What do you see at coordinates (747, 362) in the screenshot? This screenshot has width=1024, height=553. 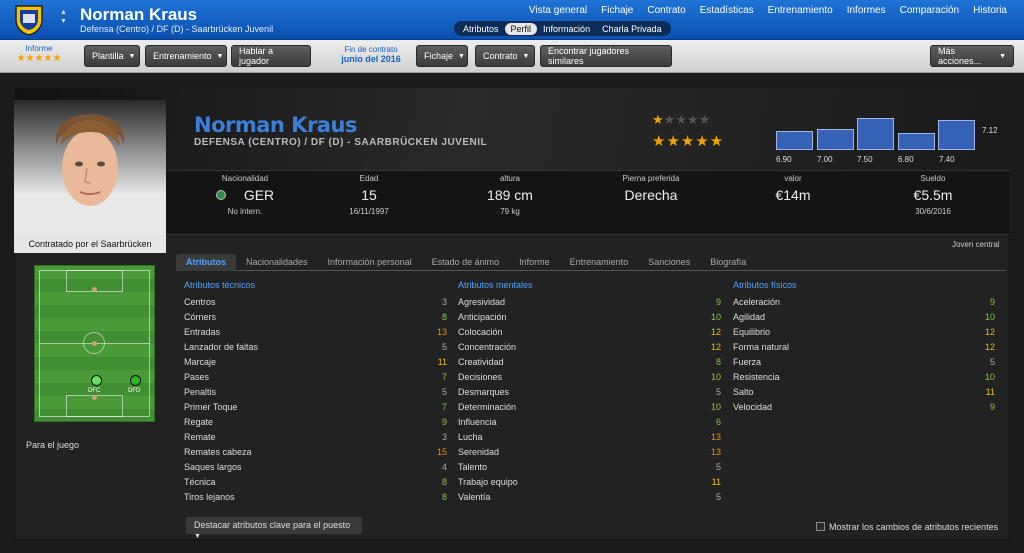 I see `attribute-name: Fuerza` at bounding box center [747, 362].